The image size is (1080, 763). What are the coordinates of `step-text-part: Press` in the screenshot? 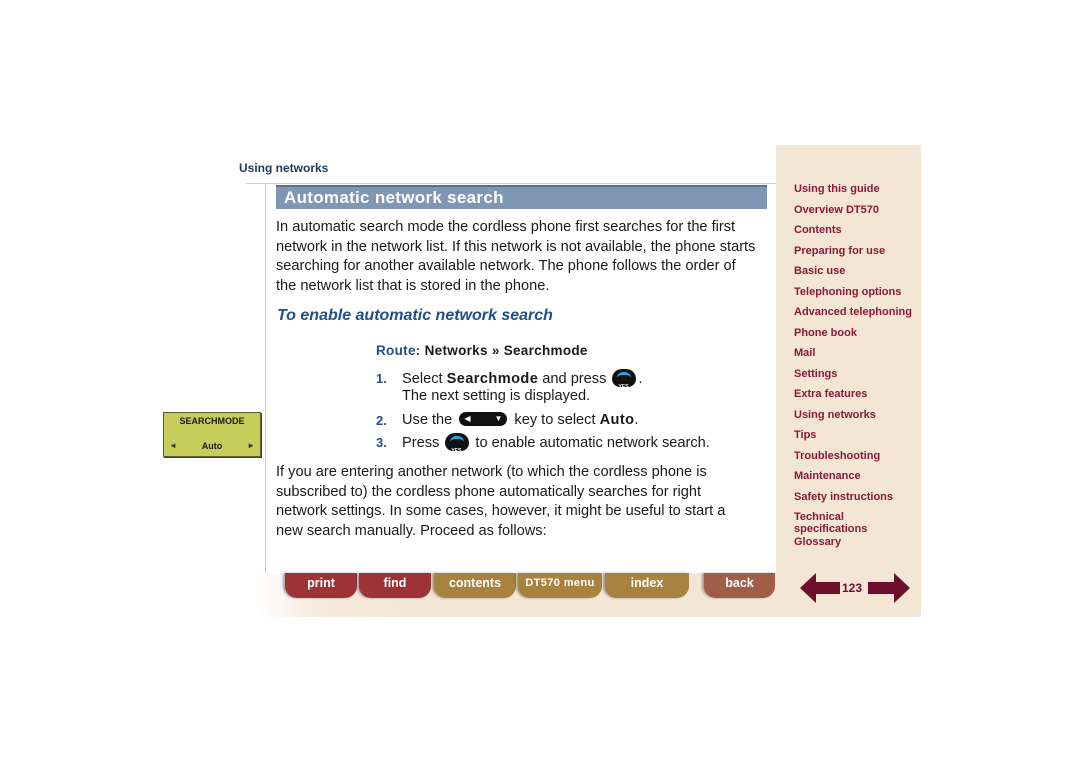 It's located at (423, 443).